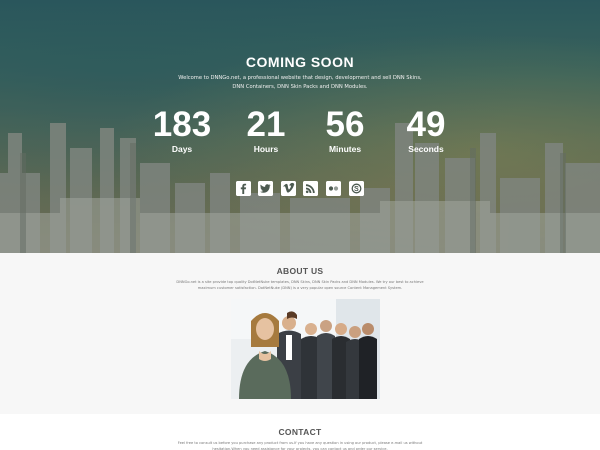  I want to click on twitter-icon, so click(265, 188).